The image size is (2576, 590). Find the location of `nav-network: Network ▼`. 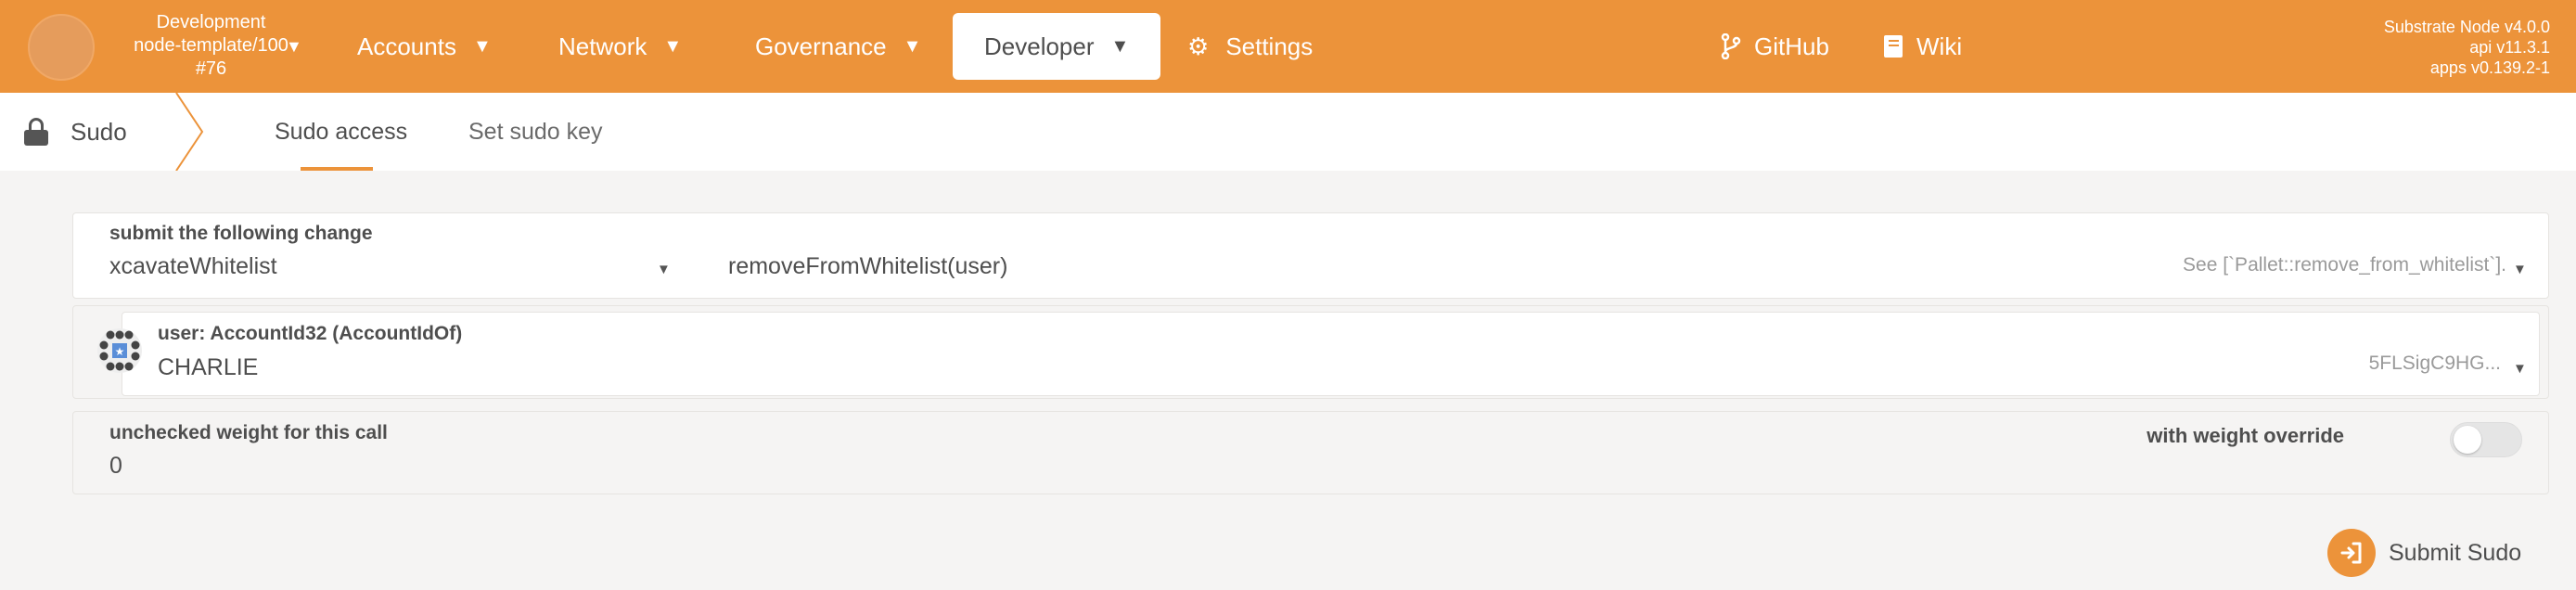

nav-network: Network ▼ is located at coordinates (620, 47).